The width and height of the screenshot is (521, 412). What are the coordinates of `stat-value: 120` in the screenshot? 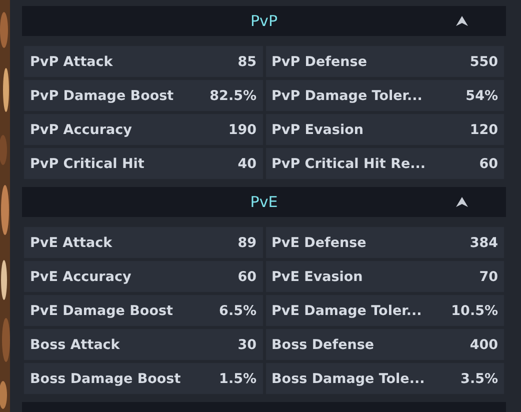 It's located at (484, 130).